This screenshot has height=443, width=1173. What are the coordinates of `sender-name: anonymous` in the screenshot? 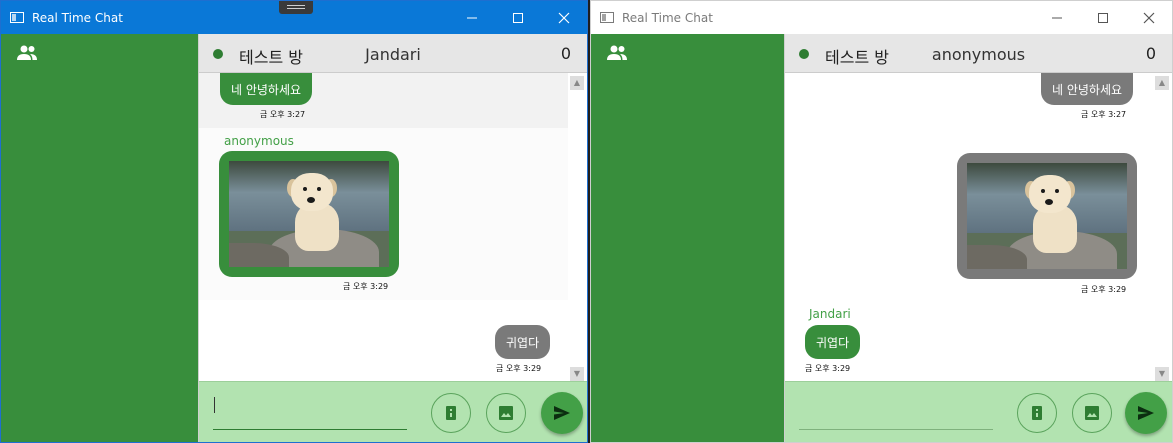 It's located at (259, 141).